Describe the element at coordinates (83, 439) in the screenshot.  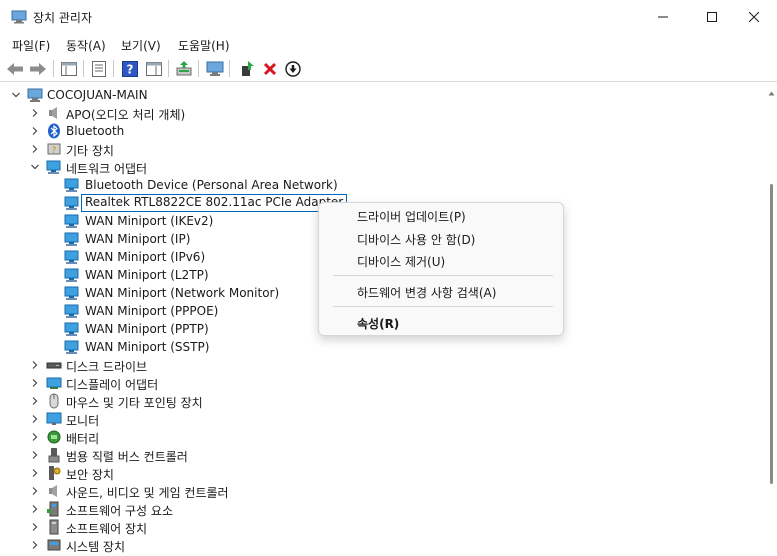
I see `tree-category-label: 배터리` at that location.